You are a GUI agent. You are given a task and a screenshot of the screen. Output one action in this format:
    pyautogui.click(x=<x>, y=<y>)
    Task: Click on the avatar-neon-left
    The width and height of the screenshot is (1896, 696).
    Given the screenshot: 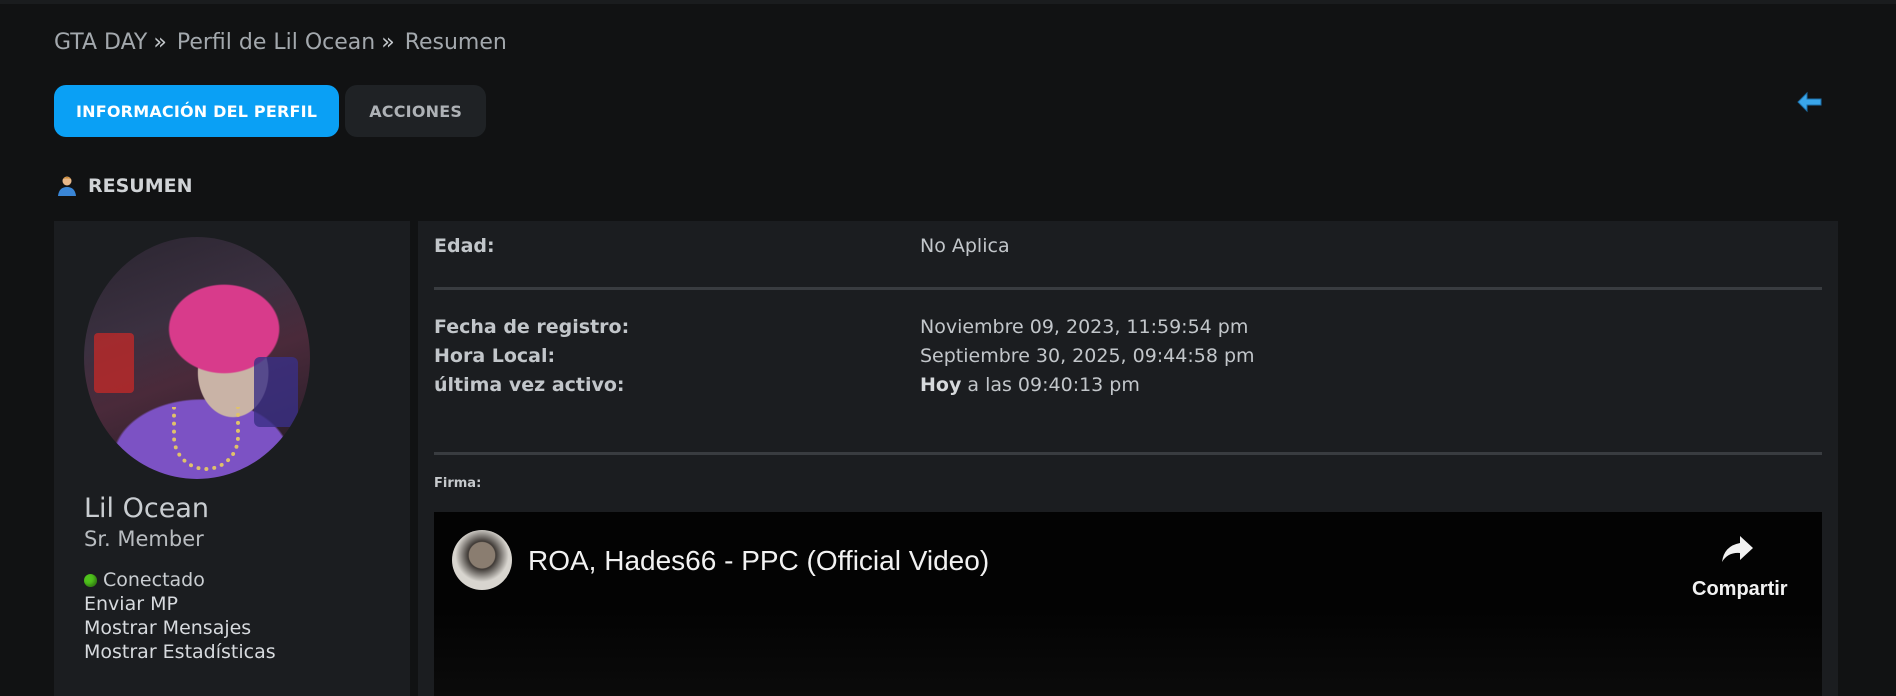 What is the action you would take?
    pyautogui.click(x=114, y=363)
    